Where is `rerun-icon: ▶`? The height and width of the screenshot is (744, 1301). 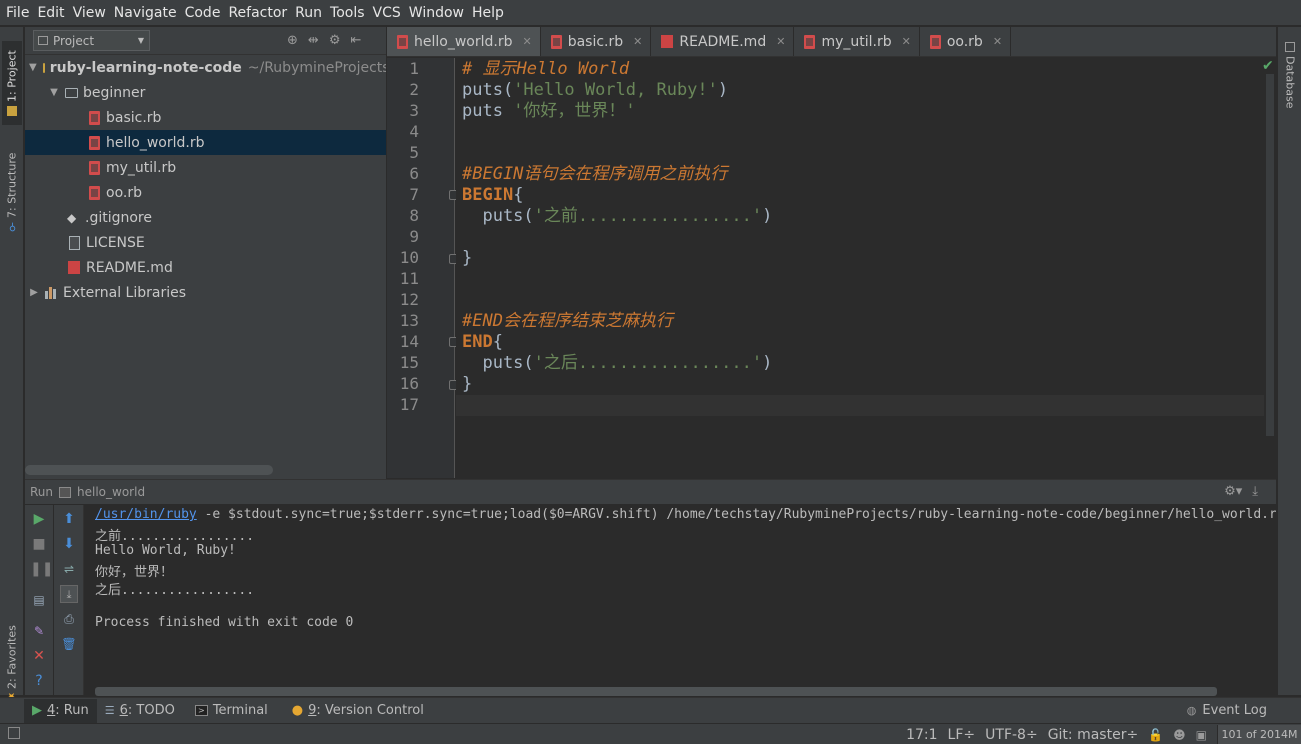
rerun-icon: ▶ is located at coordinates (39, 519).